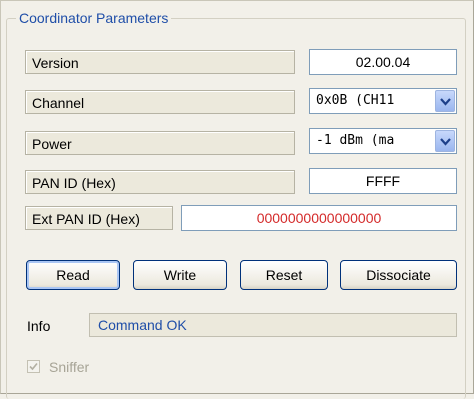 This screenshot has height=399, width=474. What do you see at coordinates (160, 62) in the screenshot?
I see `version-label: Version` at bounding box center [160, 62].